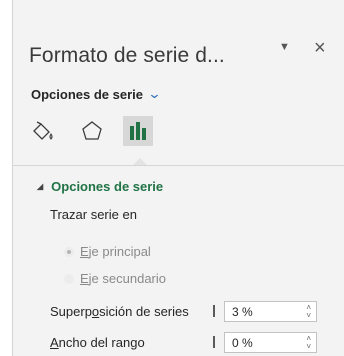 The height and width of the screenshot is (356, 344). What do you see at coordinates (123, 278) in the screenshot?
I see `radio-secondary-label: Eje secundario` at bounding box center [123, 278].